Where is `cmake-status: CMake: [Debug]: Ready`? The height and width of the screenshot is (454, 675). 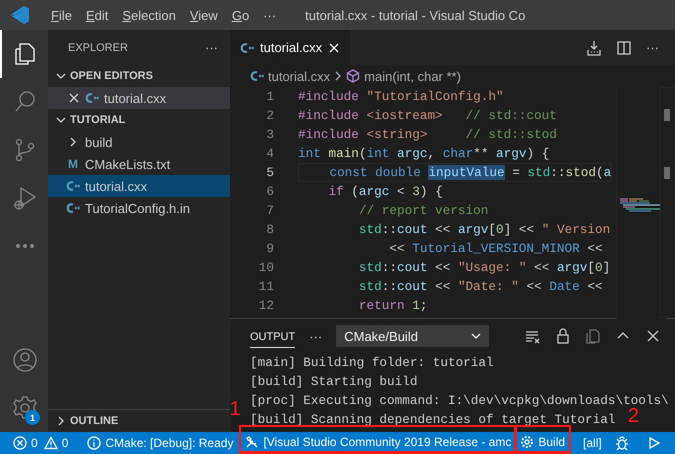
cmake-status: CMake: [Debug]: Ready is located at coordinates (160, 443).